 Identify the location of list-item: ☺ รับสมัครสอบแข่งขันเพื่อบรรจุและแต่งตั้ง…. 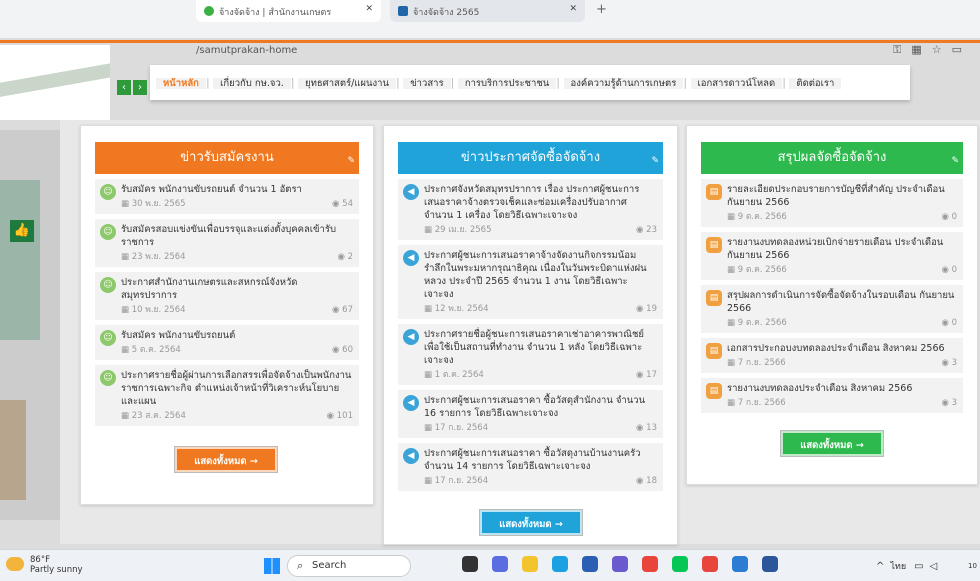
(227, 243).